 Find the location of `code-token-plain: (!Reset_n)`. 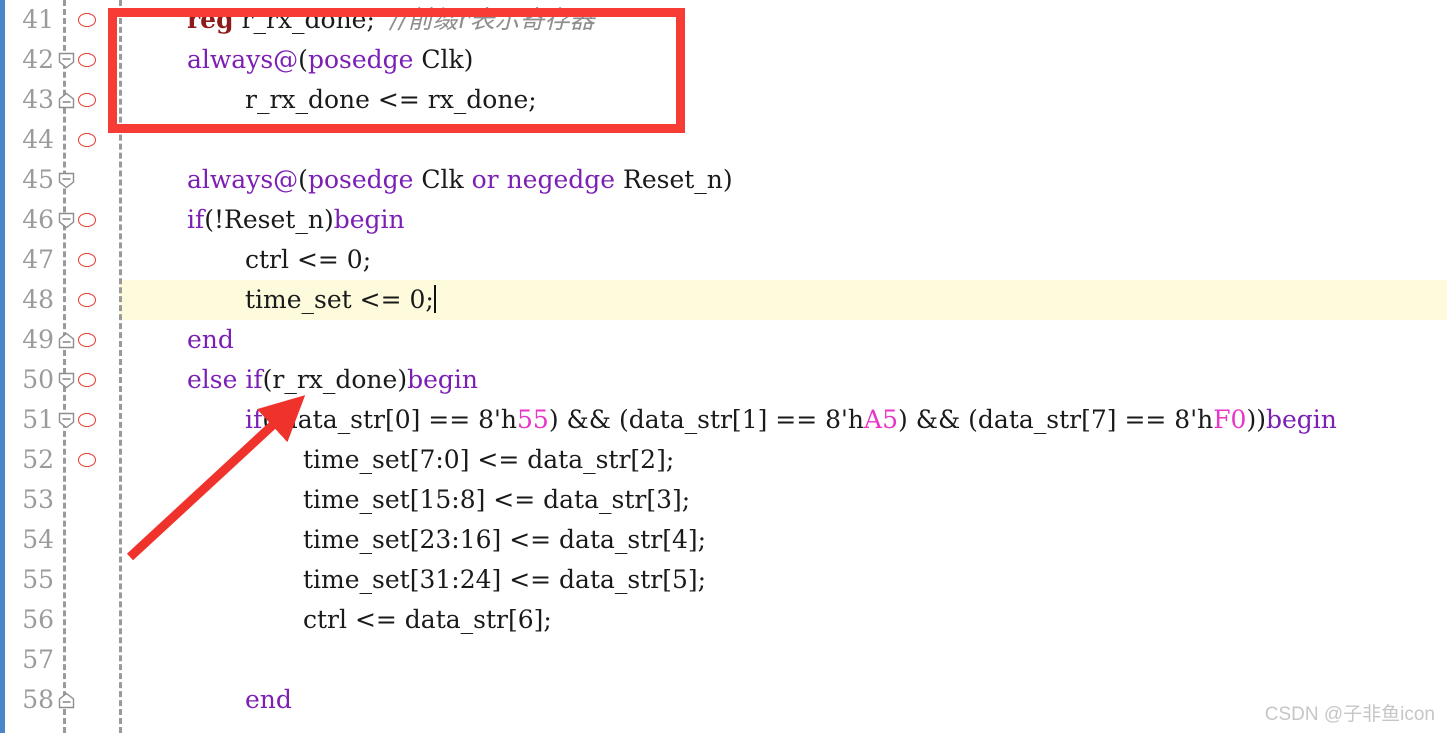

code-token-plain: (!Reset_n) is located at coordinates (269, 219).